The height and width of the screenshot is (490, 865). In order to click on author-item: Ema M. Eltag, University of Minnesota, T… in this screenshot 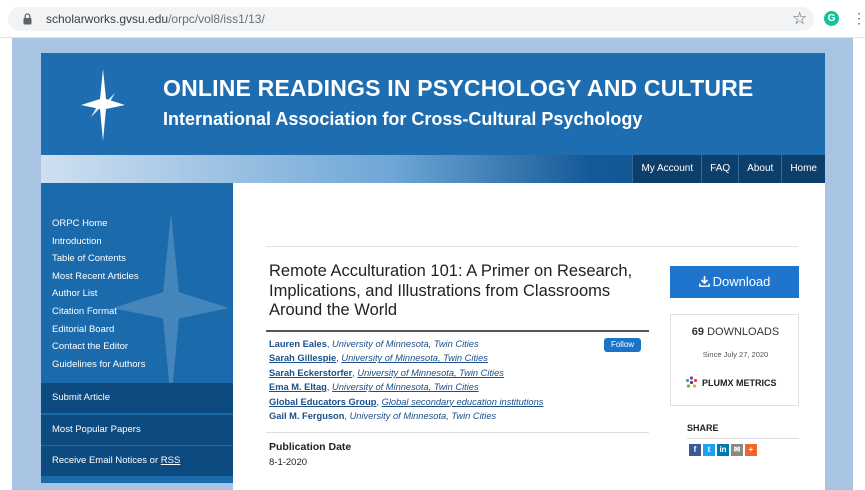, I will do `click(459, 387)`.